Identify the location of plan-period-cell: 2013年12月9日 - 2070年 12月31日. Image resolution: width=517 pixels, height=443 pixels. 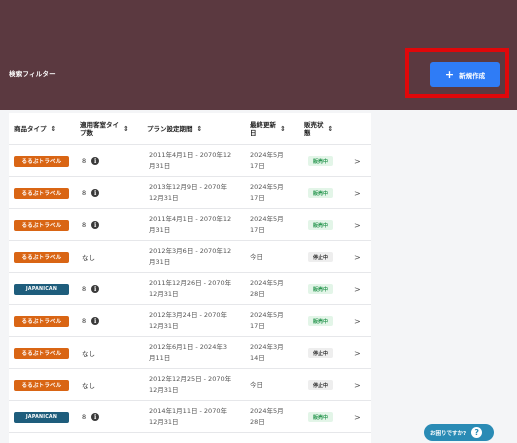
(188, 193).